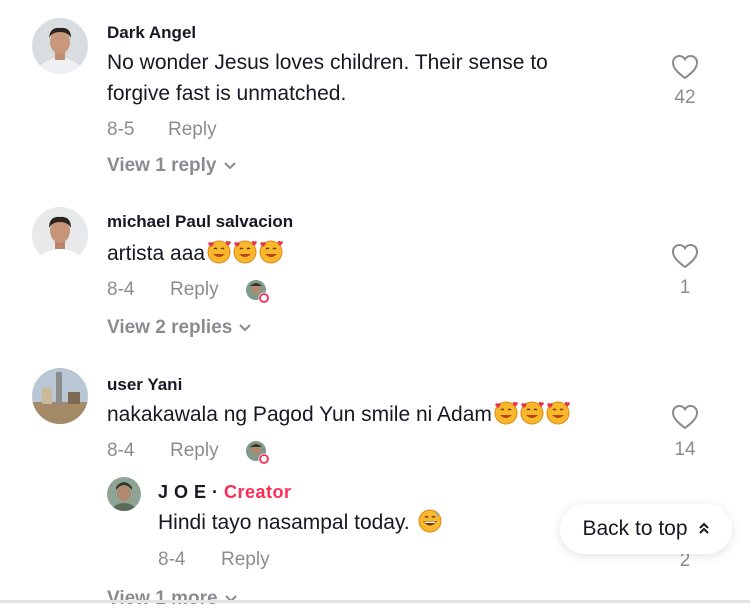 The image size is (750, 610). I want to click on view-replies-button: View 1 reply, so click(172, 166).